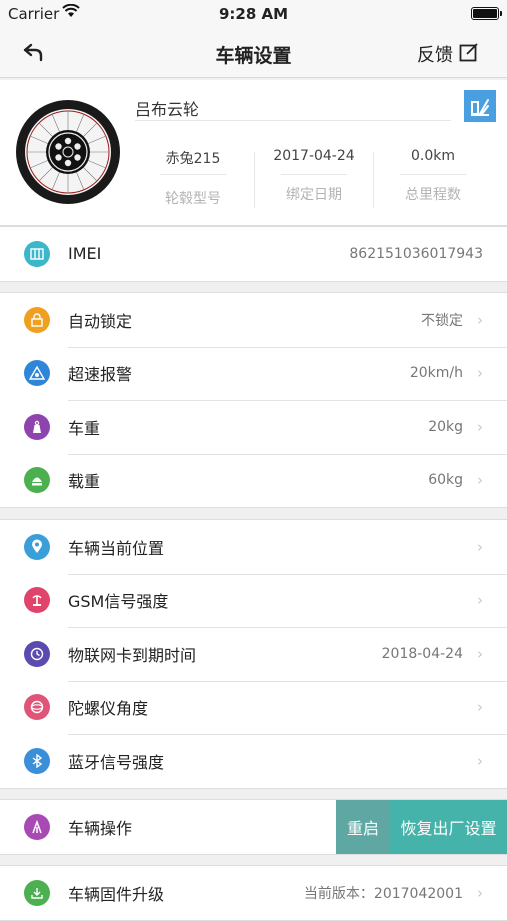  I want to click on imei-group: IMEI 862151036017943, so click(253, 254).